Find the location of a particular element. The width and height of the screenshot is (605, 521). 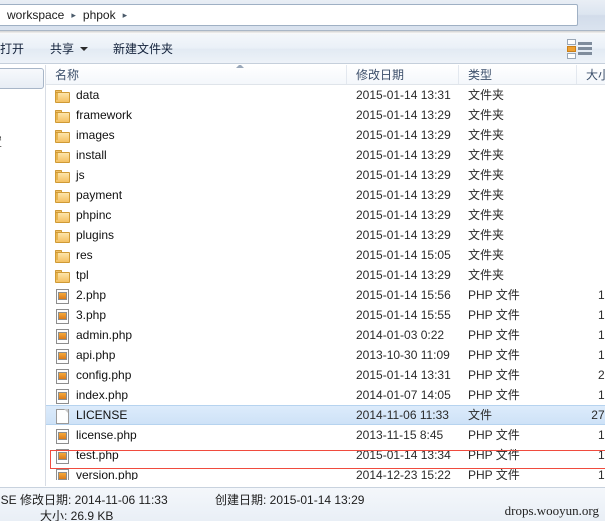

table-row: 3.php 2015-01-14 15:55 PHP 文件 1 KB is located at coordinates (325, 315).